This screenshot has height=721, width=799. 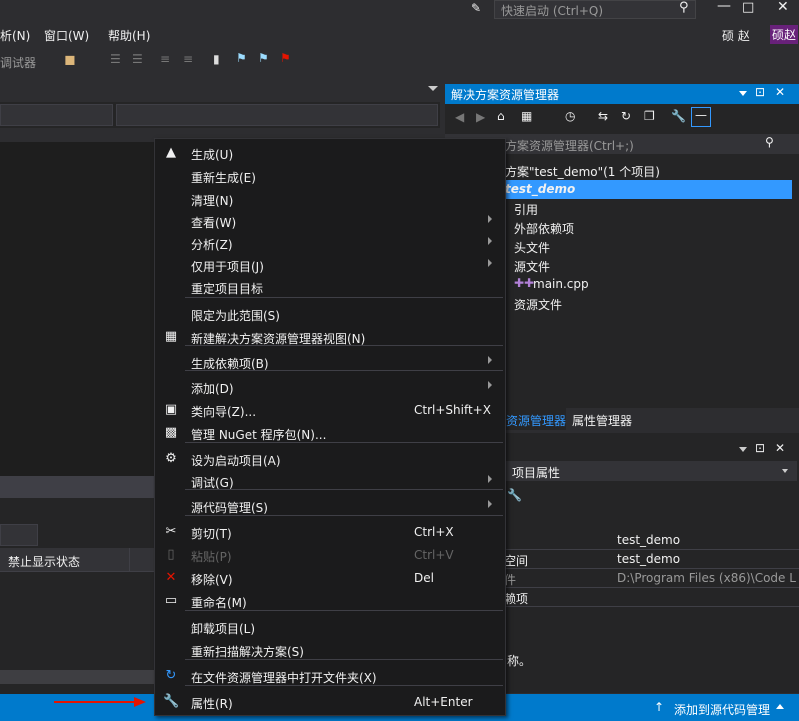 I want to click on context-menu-item: ▭ 重命名(M), so click(x=330, y=601).